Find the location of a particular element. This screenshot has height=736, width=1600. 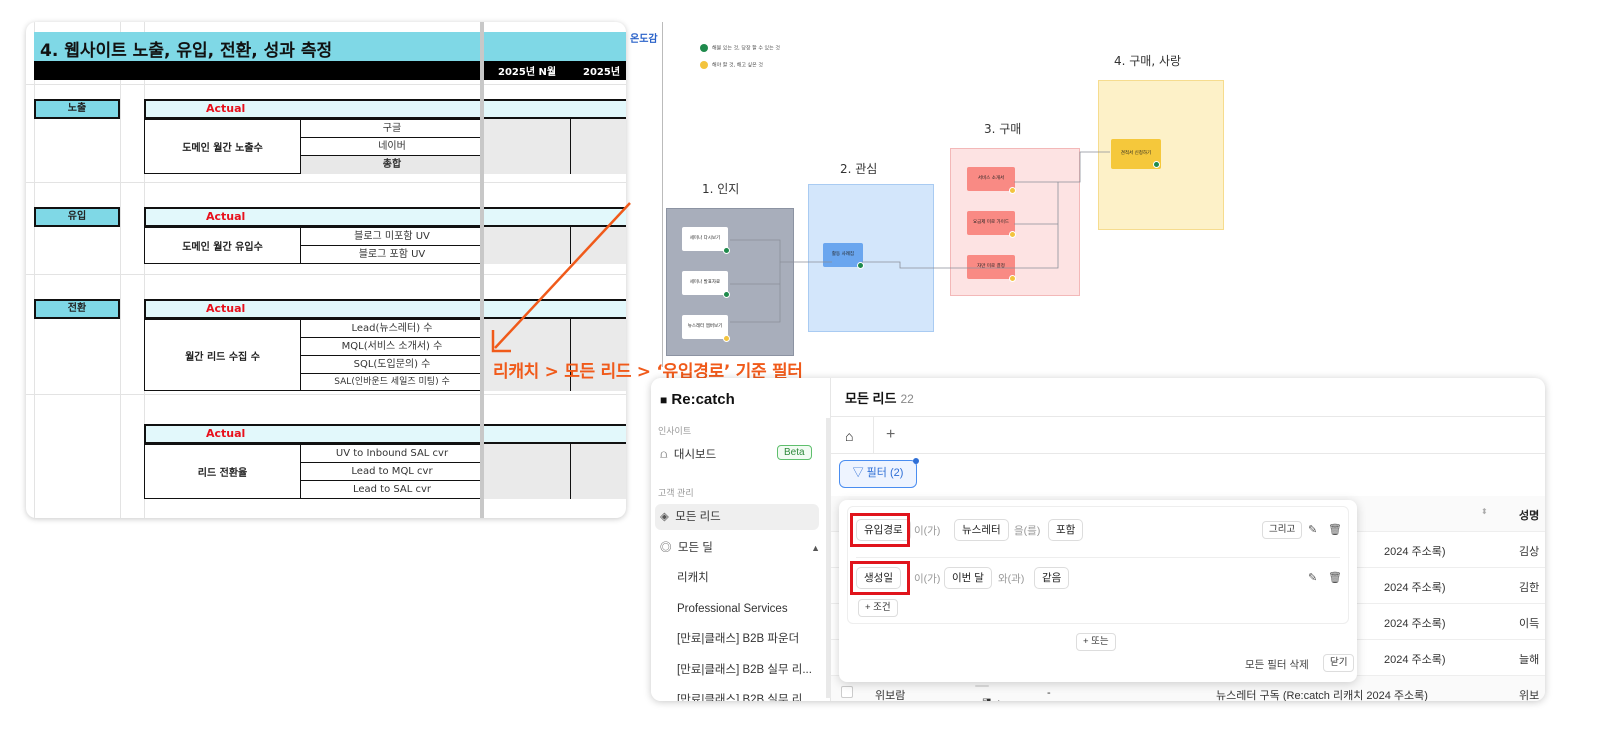

close-button: 닫기 is located at coordinates (1339, 663).